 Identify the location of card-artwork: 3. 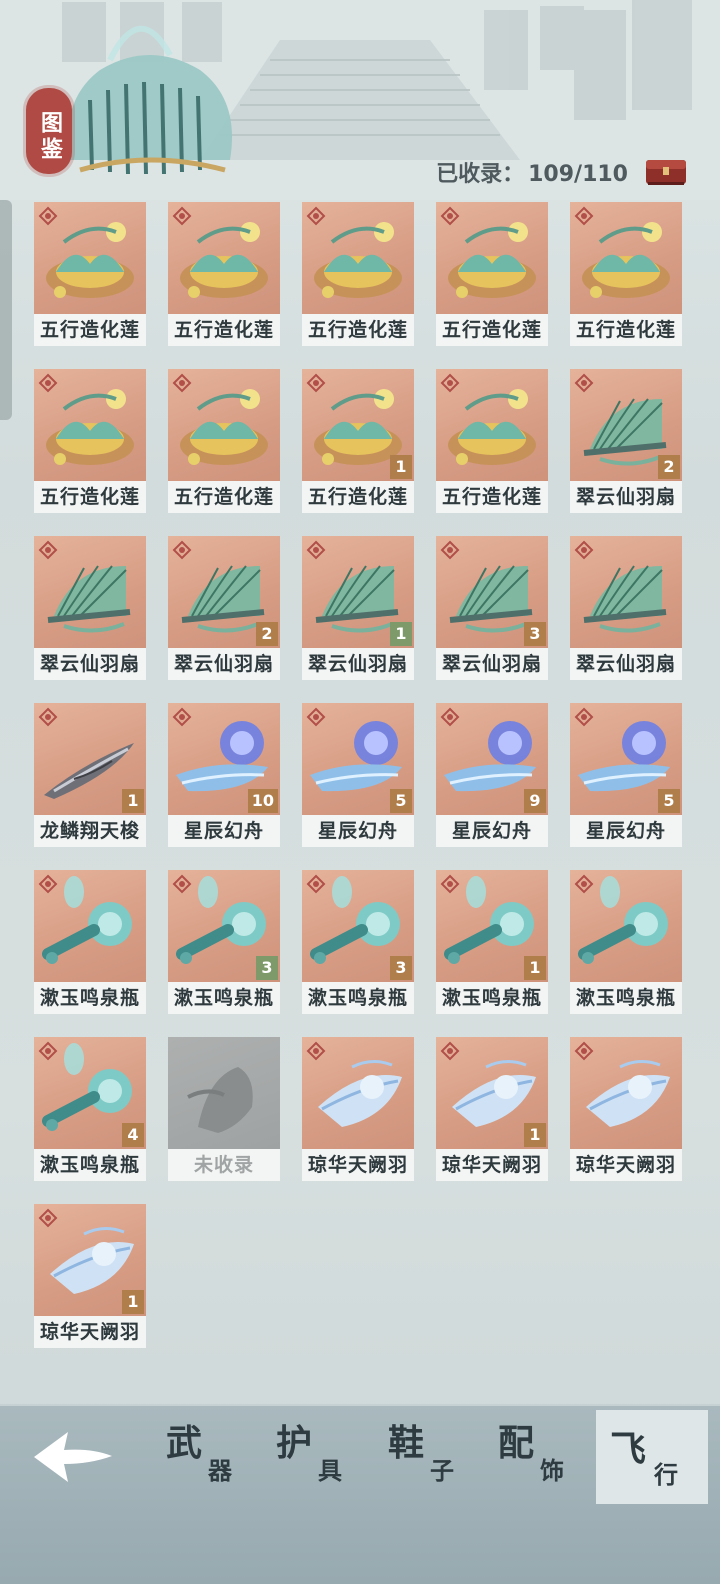
(492, 592).